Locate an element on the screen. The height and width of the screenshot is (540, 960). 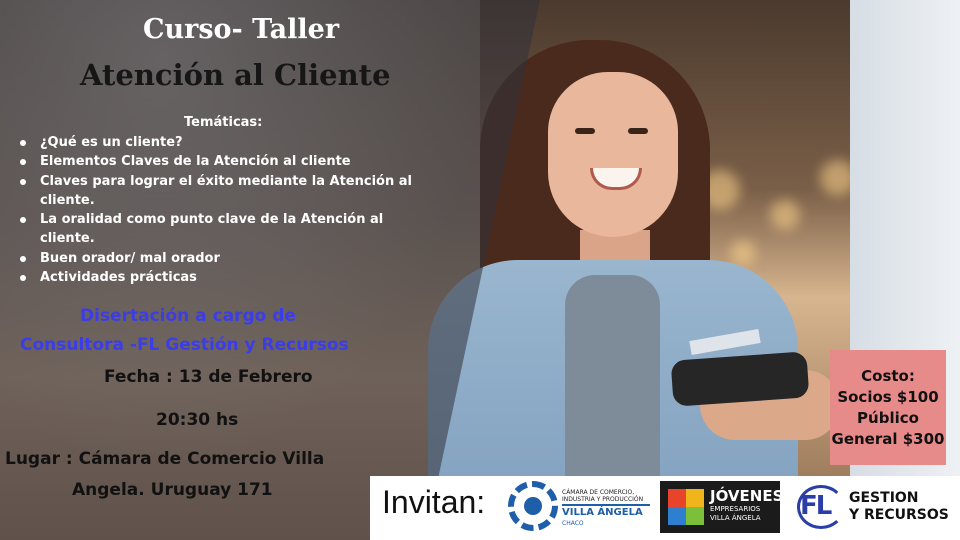
price-public-label: Público is located at coordinates (888, 417).